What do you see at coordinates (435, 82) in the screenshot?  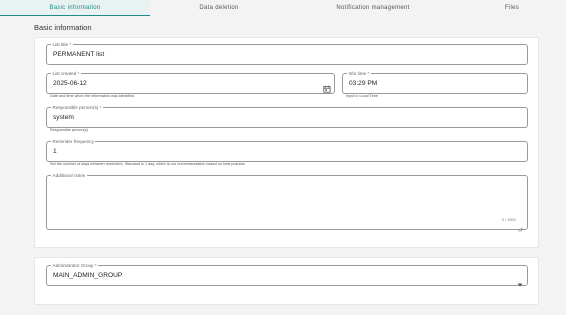 I see `time-field: Info time * 03:29 PM` at bounding box center [435, 82].